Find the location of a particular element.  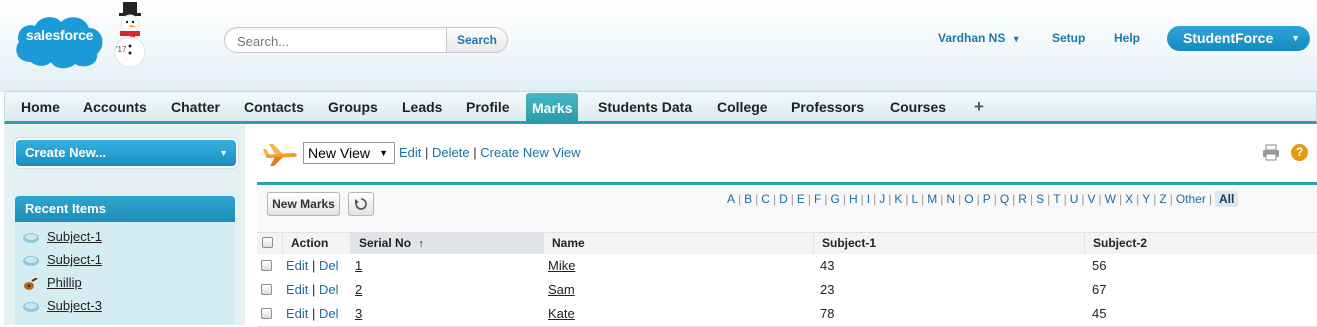

create-view-link: Create New View is located at coordinates (530, 152).